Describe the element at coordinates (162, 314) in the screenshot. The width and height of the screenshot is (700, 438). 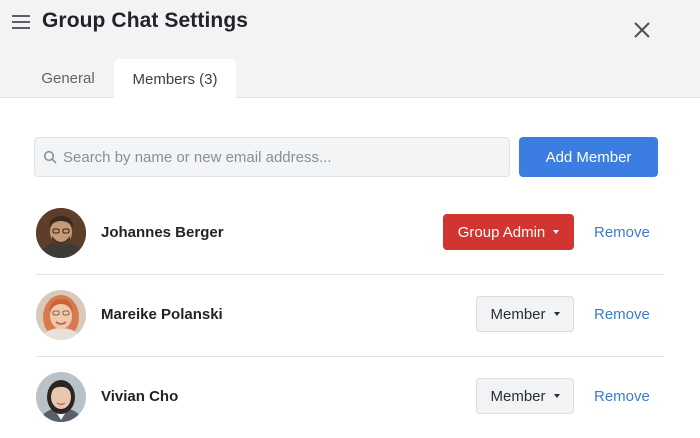
I see `member-name: Mareike Polanski` at that location.